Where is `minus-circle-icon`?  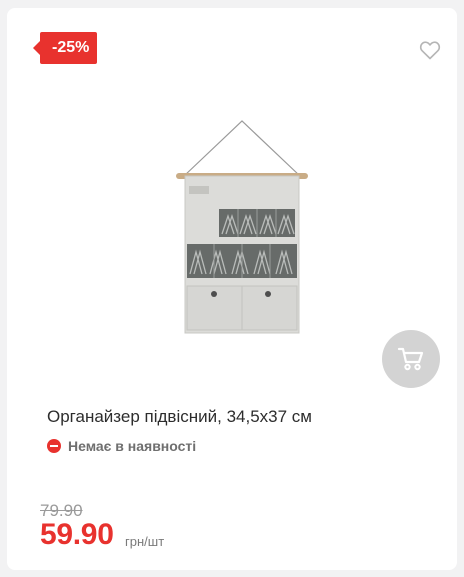
minus-circle-icon is located at coordinates (54, 446).